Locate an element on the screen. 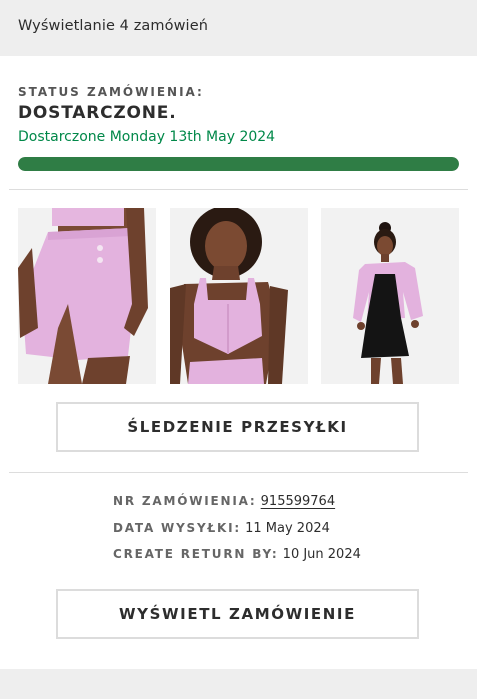  return-by-value: 10 Jun 2024 is located at coordinates (321, 554).